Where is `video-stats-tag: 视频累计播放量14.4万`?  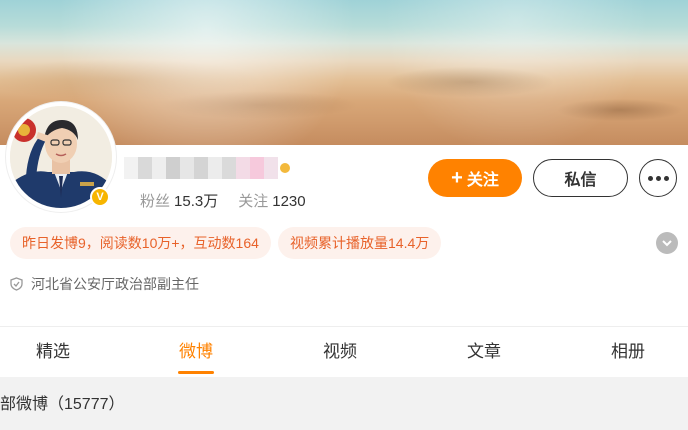 video-stats-tag: 视频累计播放量14.4万 is located at coordinates (360, 243).